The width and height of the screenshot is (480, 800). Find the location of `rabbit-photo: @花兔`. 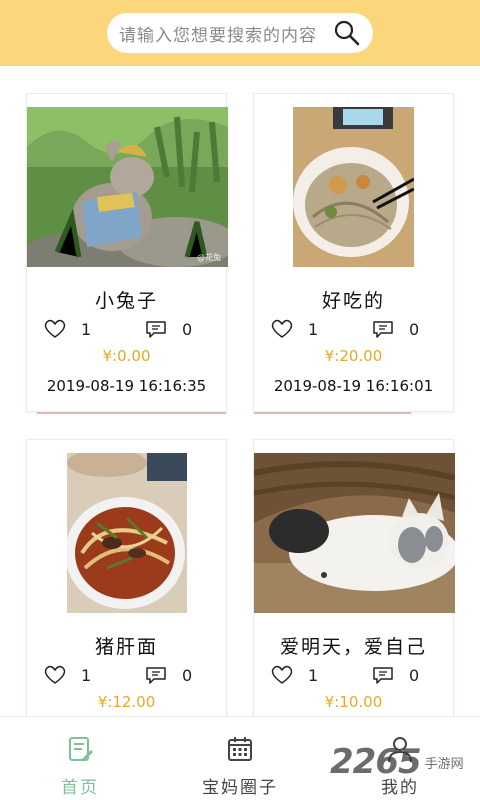

rabbit-photo: @花兔 is located at coordinates (127, 187).